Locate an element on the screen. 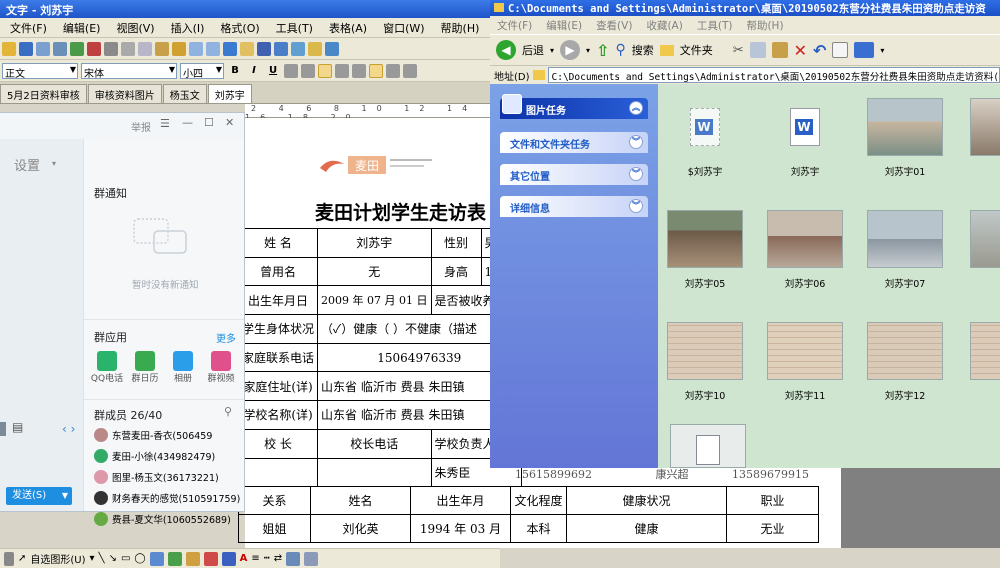  file-item: 刘苏宇11 is located at coordinates (805, 362).